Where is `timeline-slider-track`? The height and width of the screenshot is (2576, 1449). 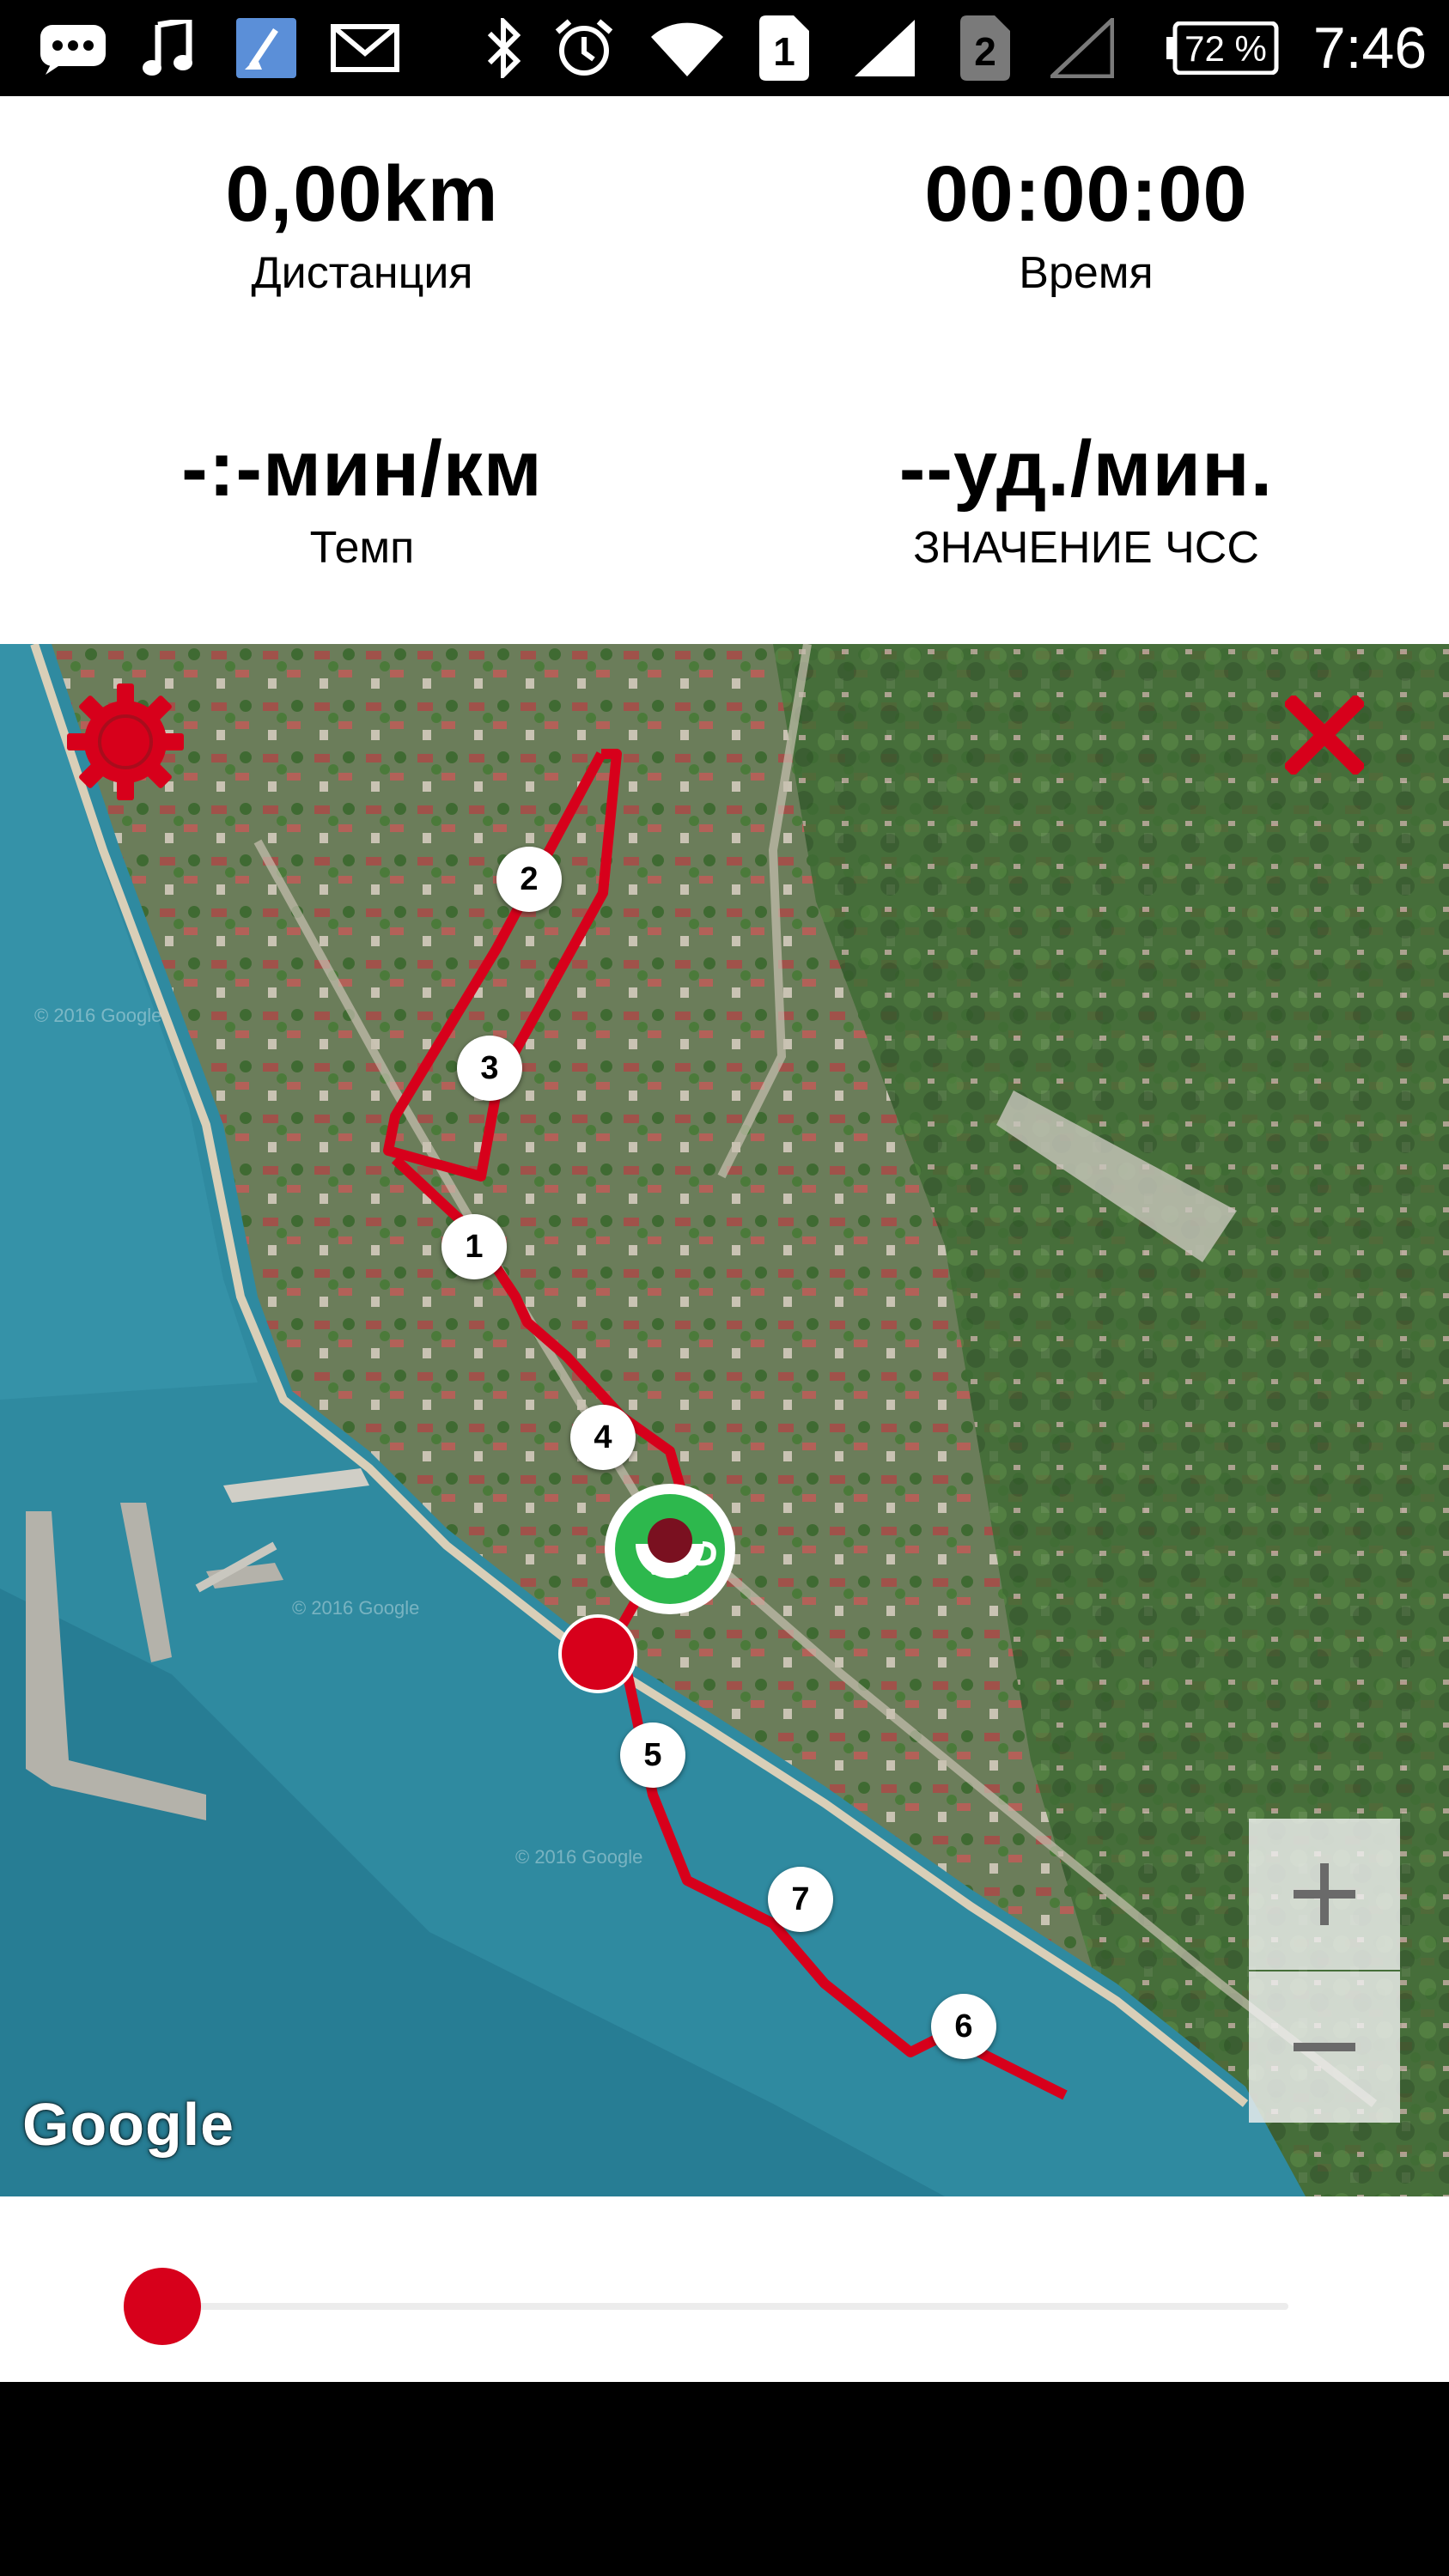 timeline-slider-track is located at coordinates (725, 2306).